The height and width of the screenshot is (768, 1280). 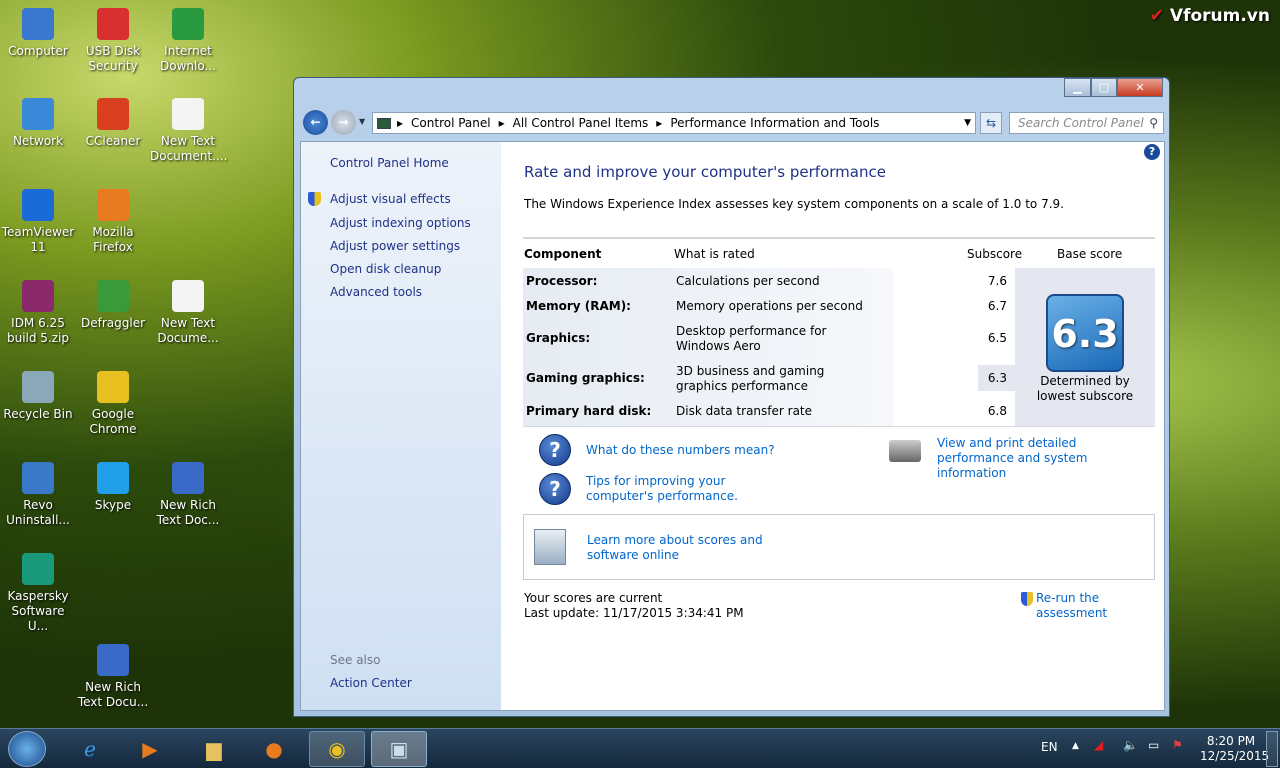 What do you see at coordinates (1177, 745) in the screenshot?
I see `action-center-flag-icon: ⚑` at bounding box center [1177, 745].